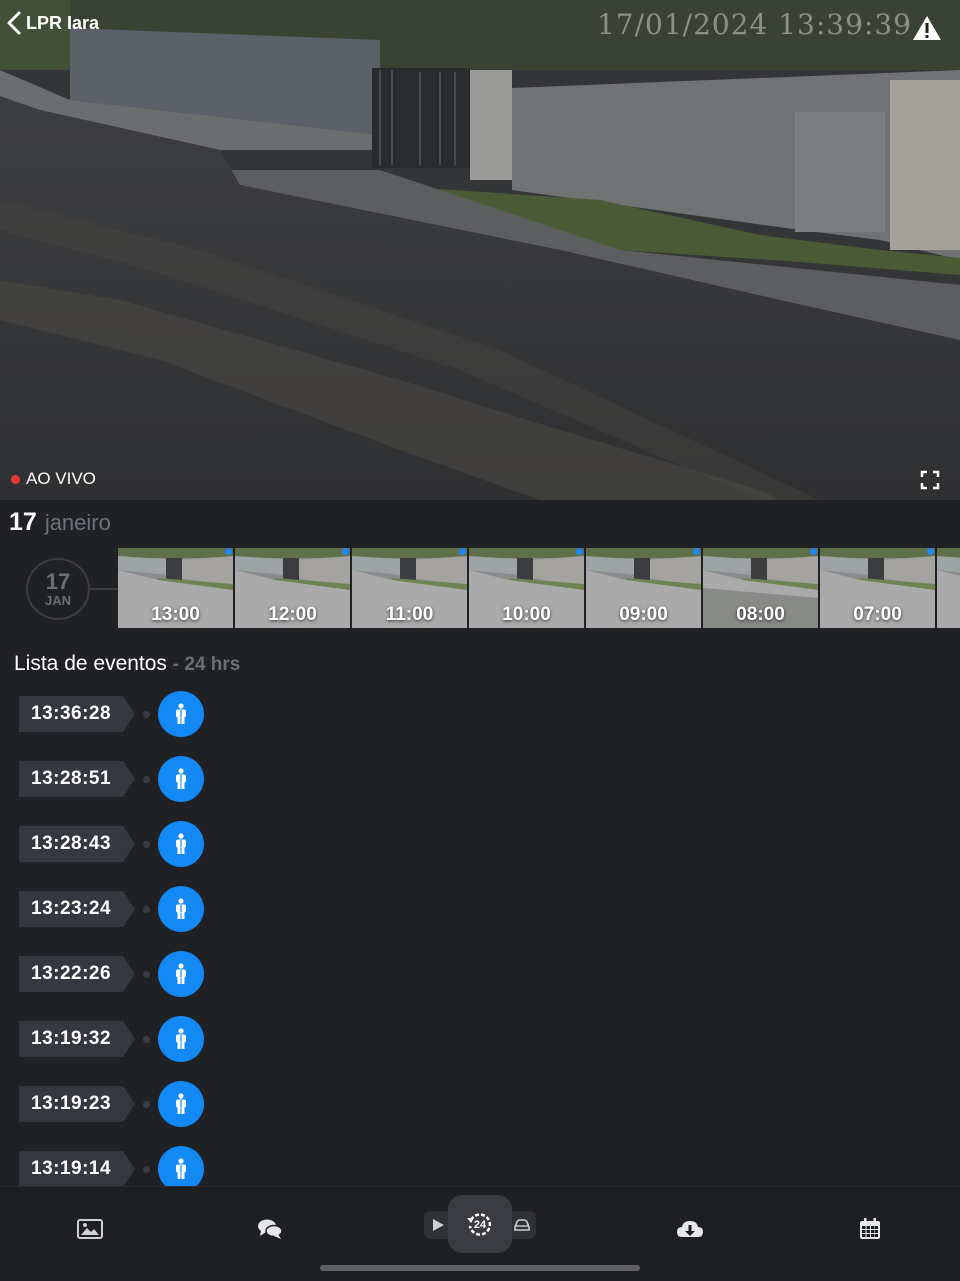 This screenshot has height=1281, width=960. I want to click on event-time: 13:19:32, so click(77, 1039).